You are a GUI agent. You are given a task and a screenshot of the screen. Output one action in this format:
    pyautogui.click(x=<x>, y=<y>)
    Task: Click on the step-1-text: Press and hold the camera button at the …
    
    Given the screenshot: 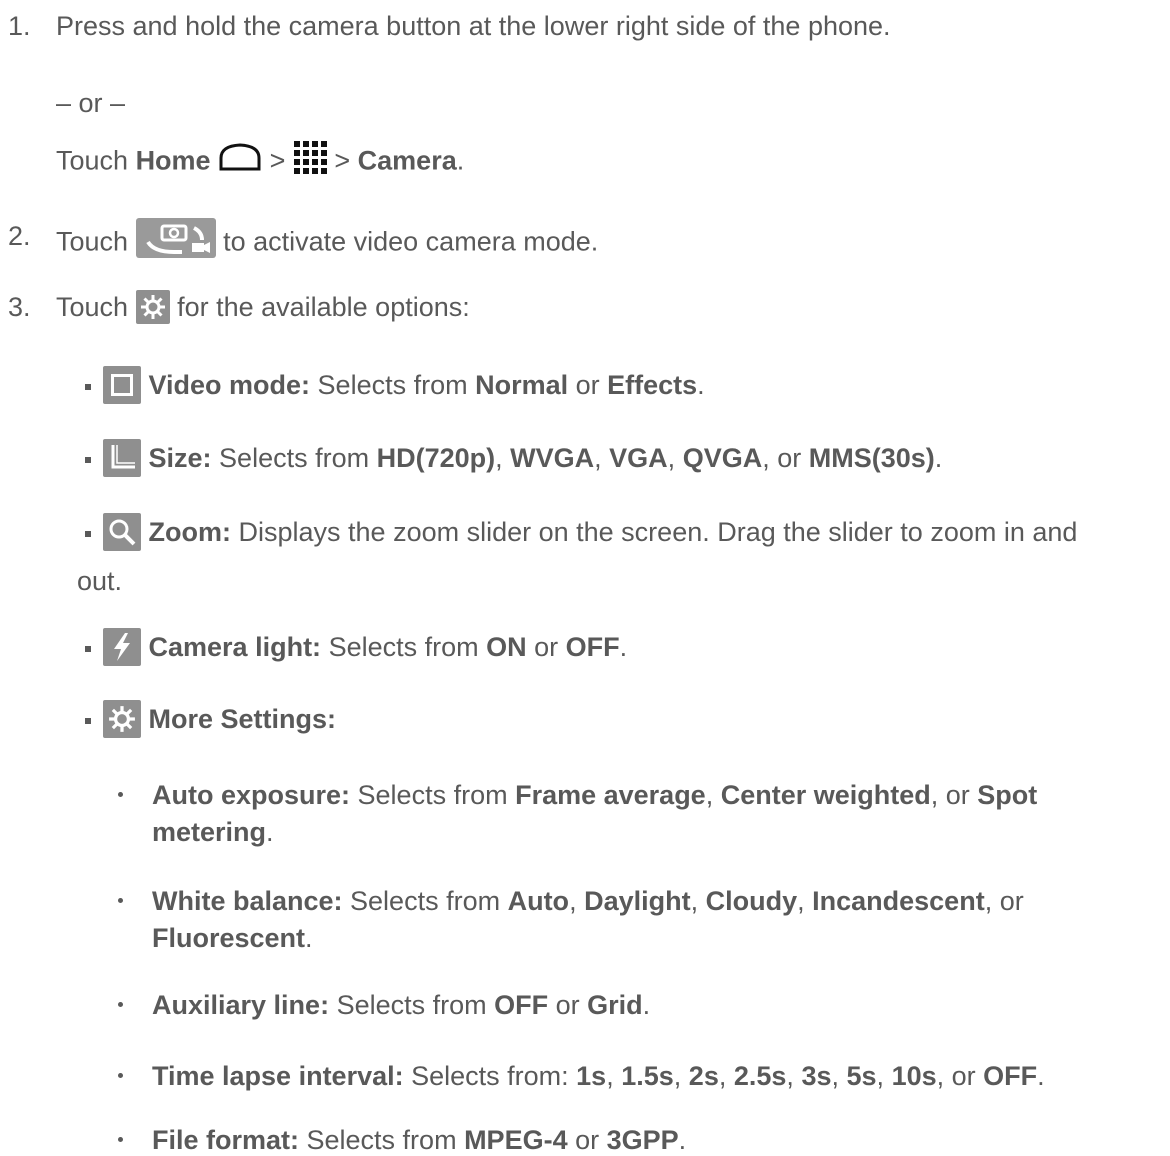 What is the action you would take?
    pyautogui.click(x=473, y=26)
    